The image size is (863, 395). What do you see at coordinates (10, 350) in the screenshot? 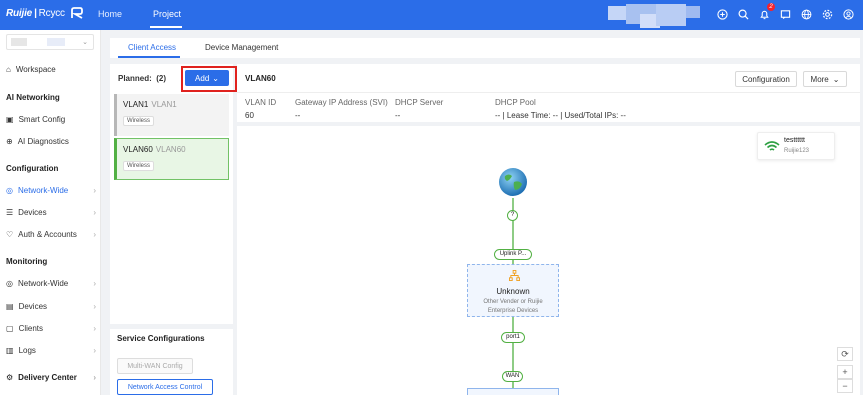
I see `logs-icon: ▥` at bounding box center [10, 350].